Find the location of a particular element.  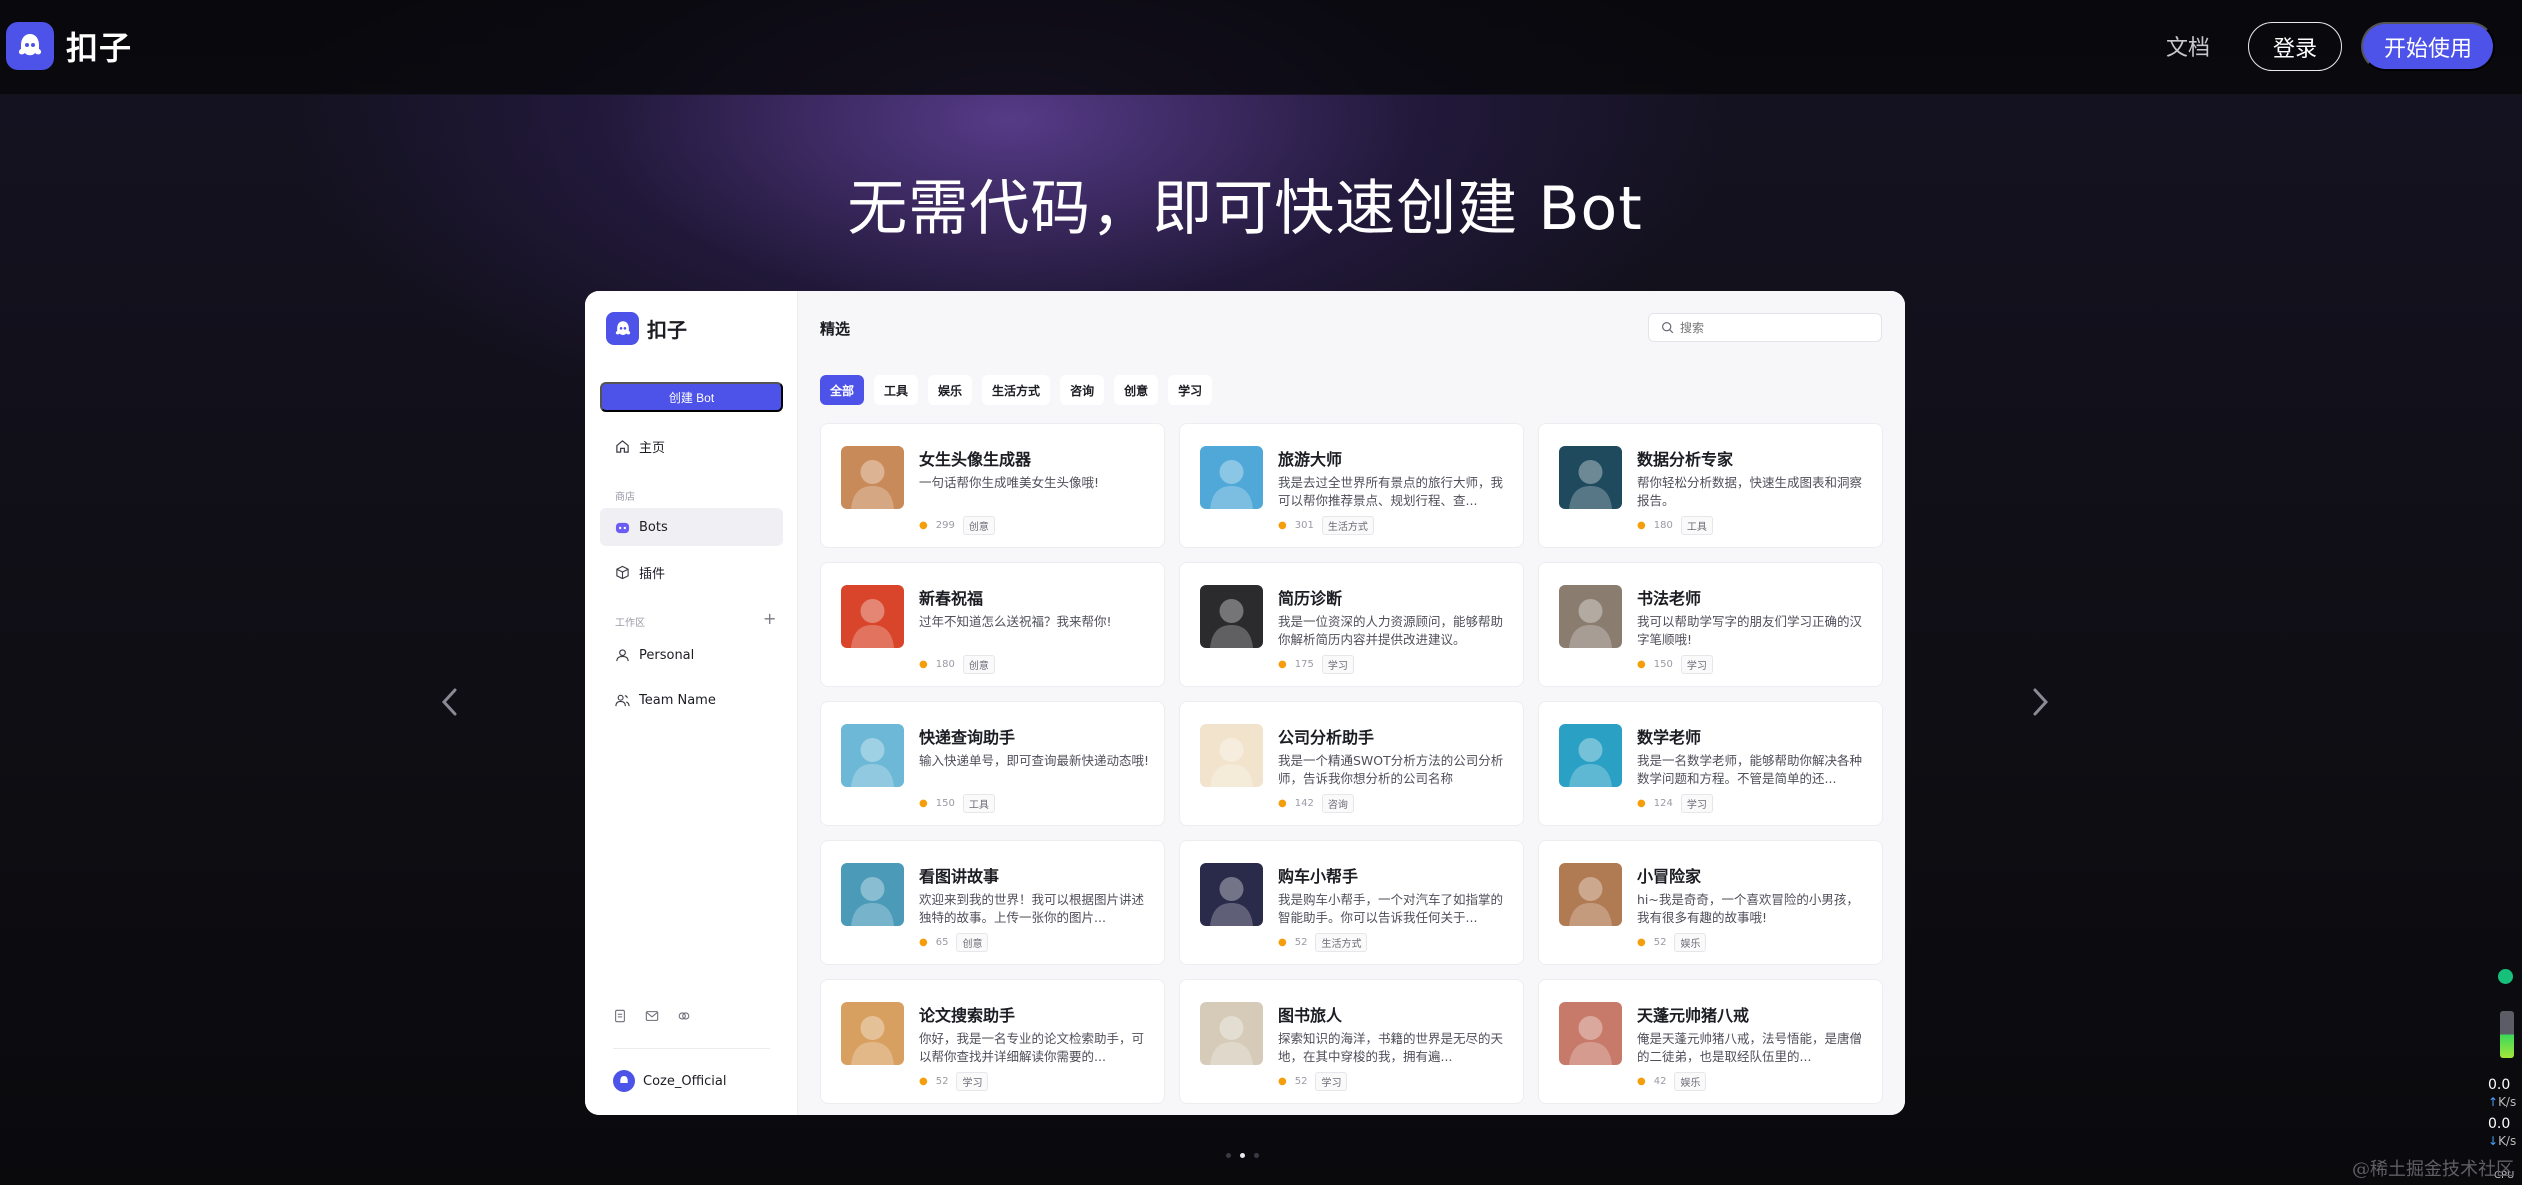

hero-title: 无需代码，即可快速创建 Bot is located at coordinates (1245, 209).